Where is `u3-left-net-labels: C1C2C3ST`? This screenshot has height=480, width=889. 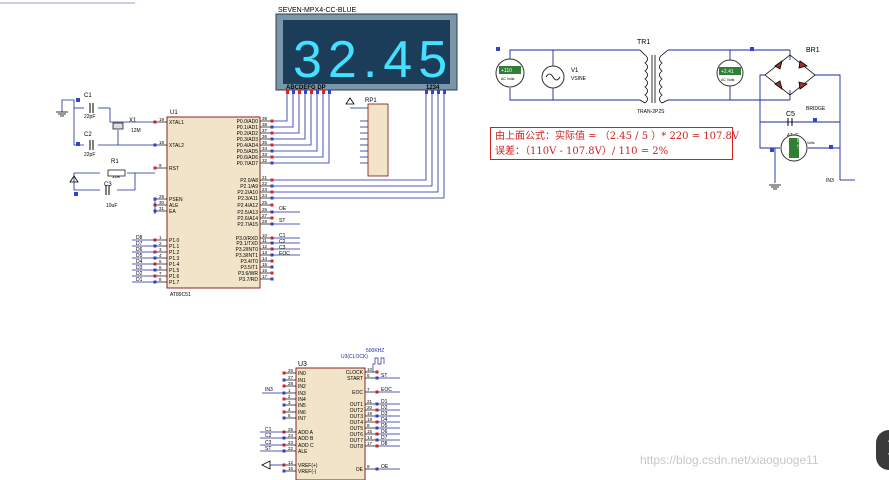
u3-left-net-labels: C1C2C3ST is located at coordinates (268, 439).